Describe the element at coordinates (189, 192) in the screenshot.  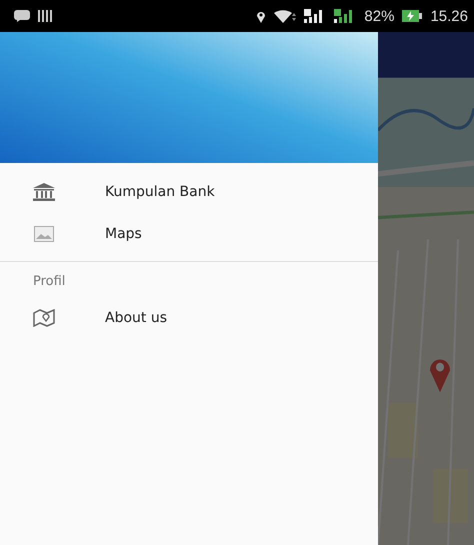
I see `drawer-item: Kumpulan Bank` at that location.